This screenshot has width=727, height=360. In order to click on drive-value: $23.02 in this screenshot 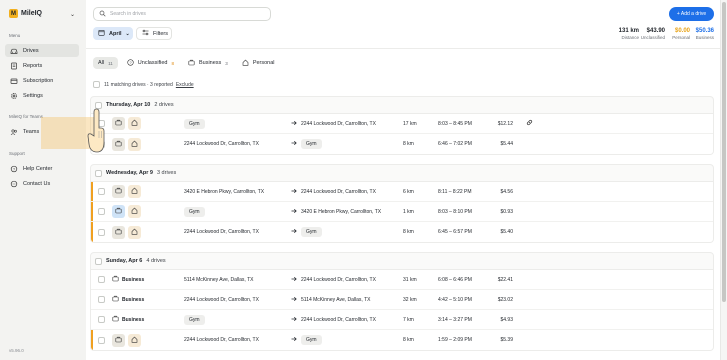, I will do `click(505, 299)`.